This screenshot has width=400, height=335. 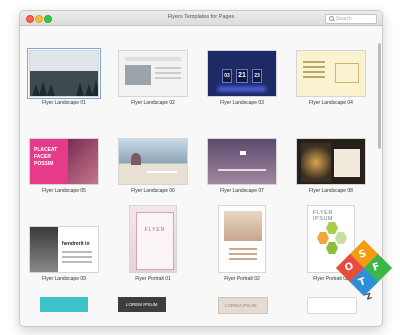 What do you see at coordinates (142, 304) in the screenshot?
I see `template-partial-2: LOREM IPSUM` at bounding box center [142, 304].